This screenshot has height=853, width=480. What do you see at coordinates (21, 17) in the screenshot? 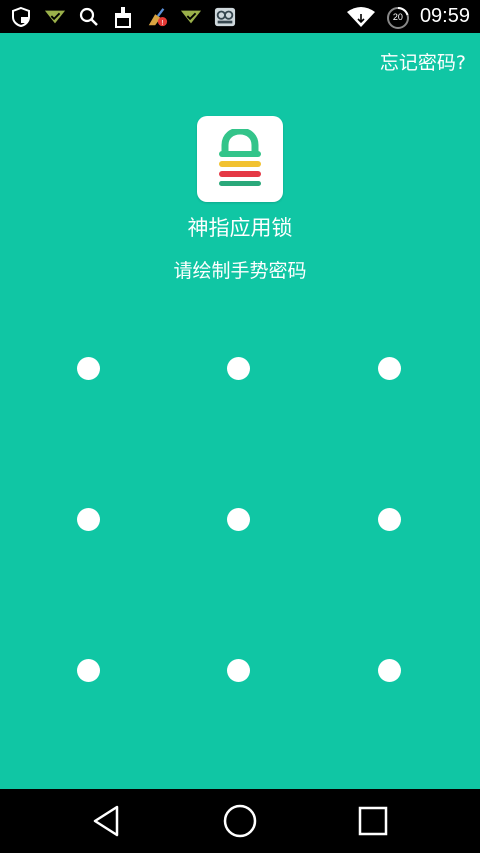
I see `shield-lock-icon` at bounding box center [21, 17].